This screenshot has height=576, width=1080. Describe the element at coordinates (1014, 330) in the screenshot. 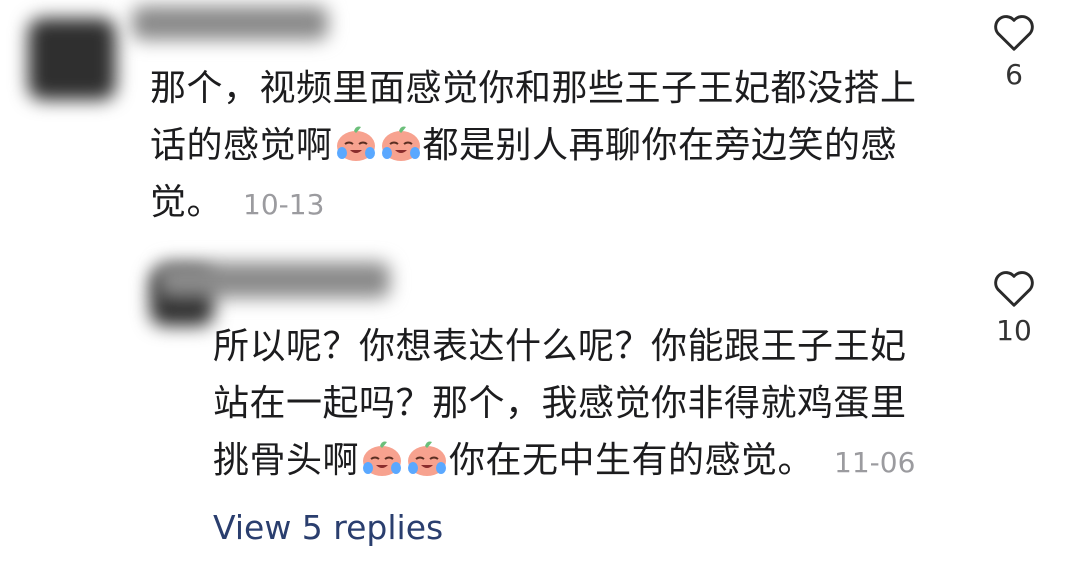

I see `like-count: 10` at that location.